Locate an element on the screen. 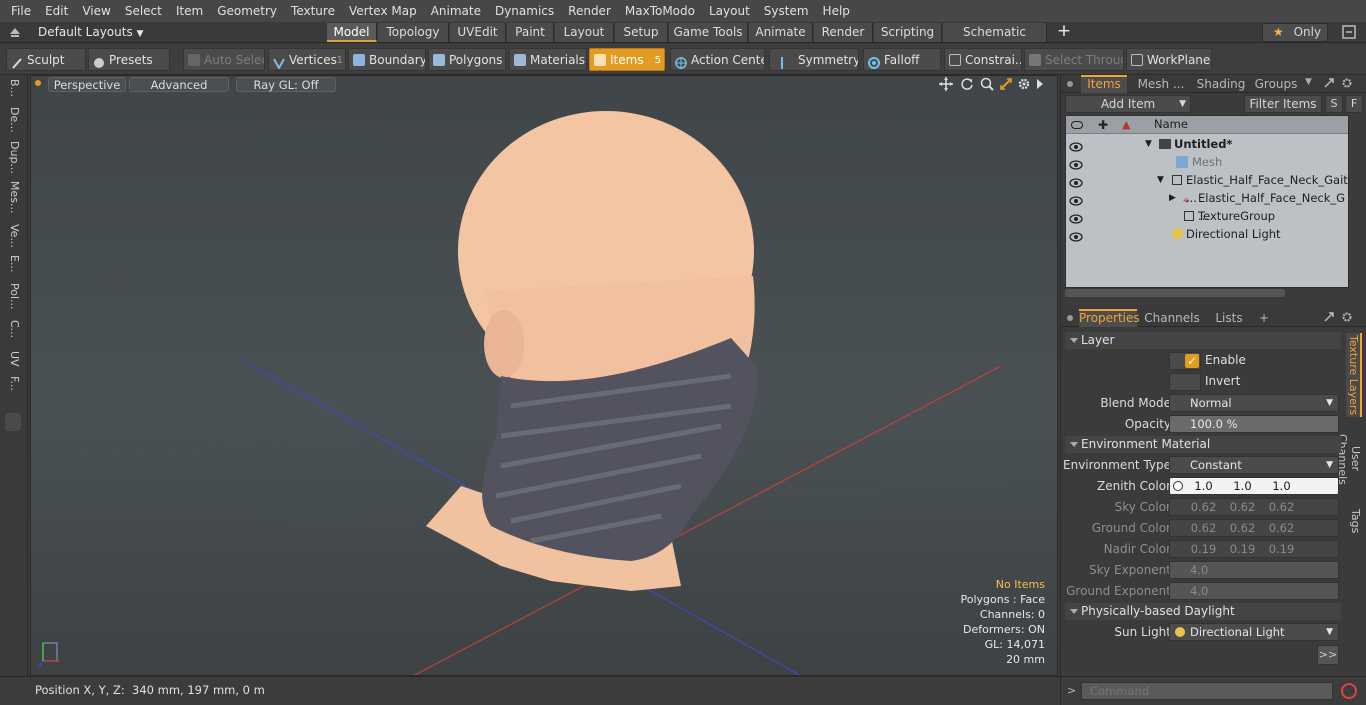 The width and height of the screenshot is (1366, 705). panel-gear-icon is located at coordinates (1347, 83).